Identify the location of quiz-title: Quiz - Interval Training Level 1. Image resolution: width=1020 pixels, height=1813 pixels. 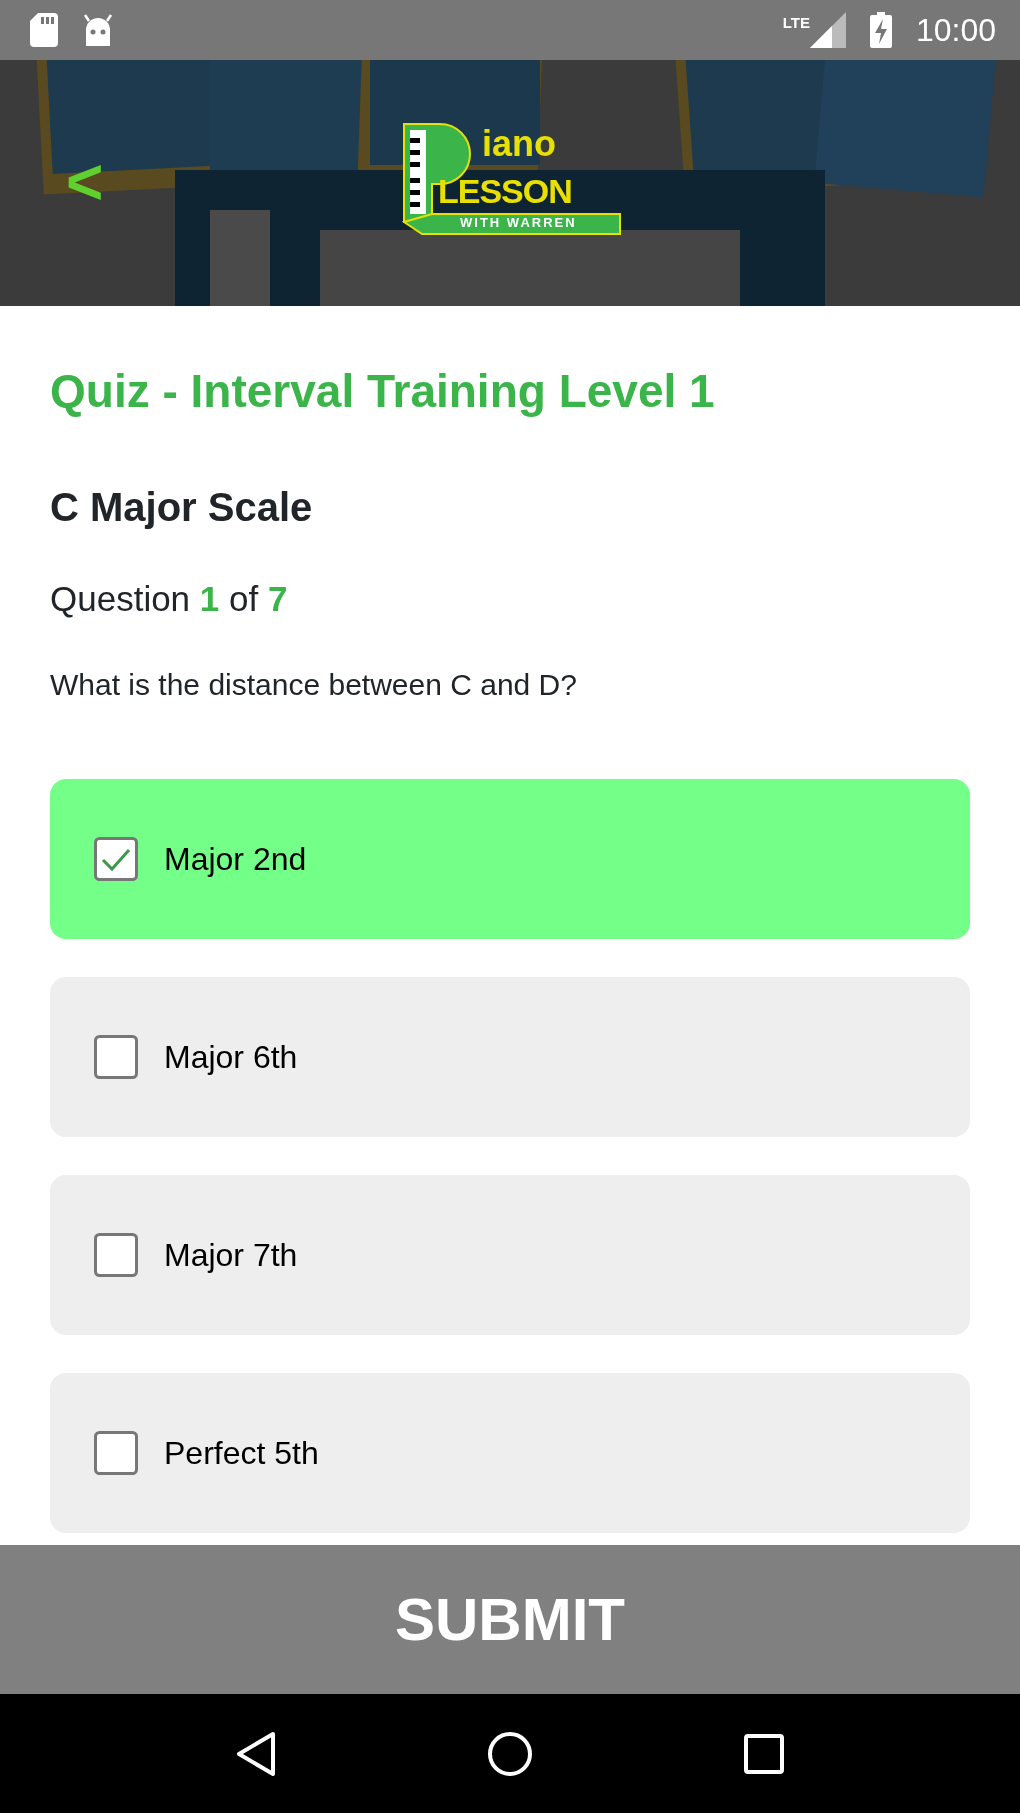
(383, 391).